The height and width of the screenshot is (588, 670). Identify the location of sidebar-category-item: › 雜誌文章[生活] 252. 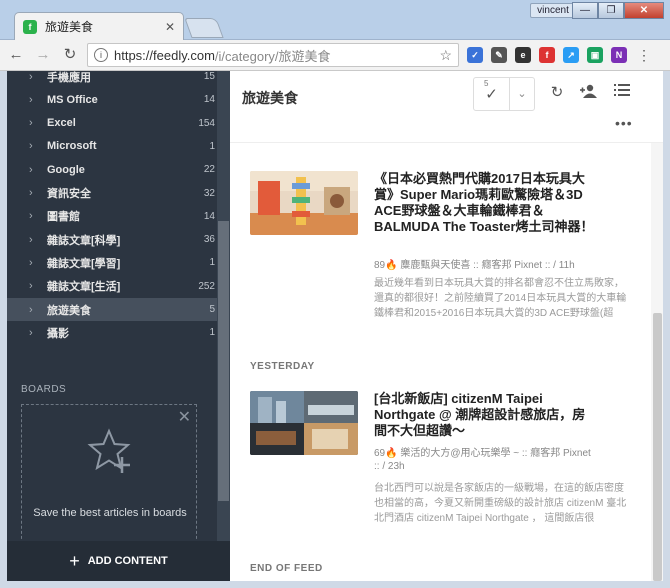
(112, 286).